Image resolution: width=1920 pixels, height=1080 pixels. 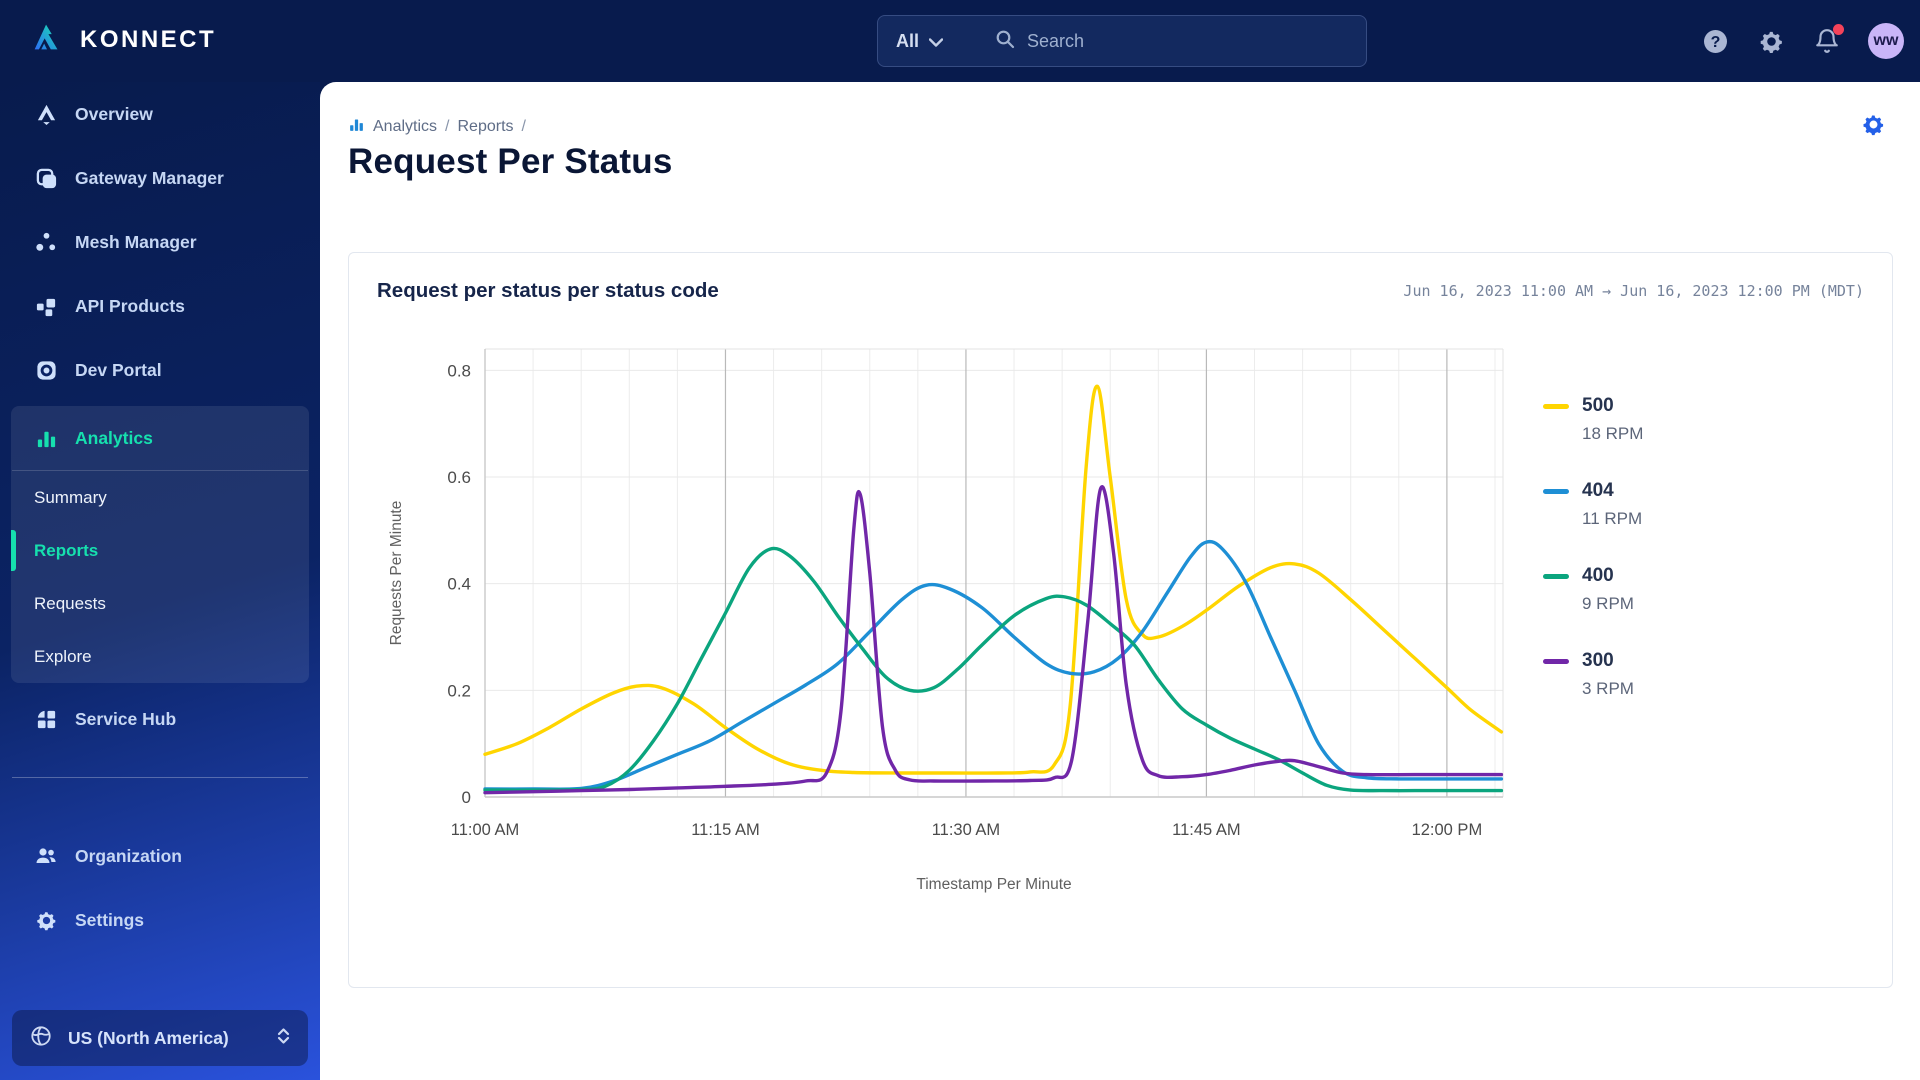 I want to click on sidebar-subitem-explore: Explore, so click(x=160, y=656).